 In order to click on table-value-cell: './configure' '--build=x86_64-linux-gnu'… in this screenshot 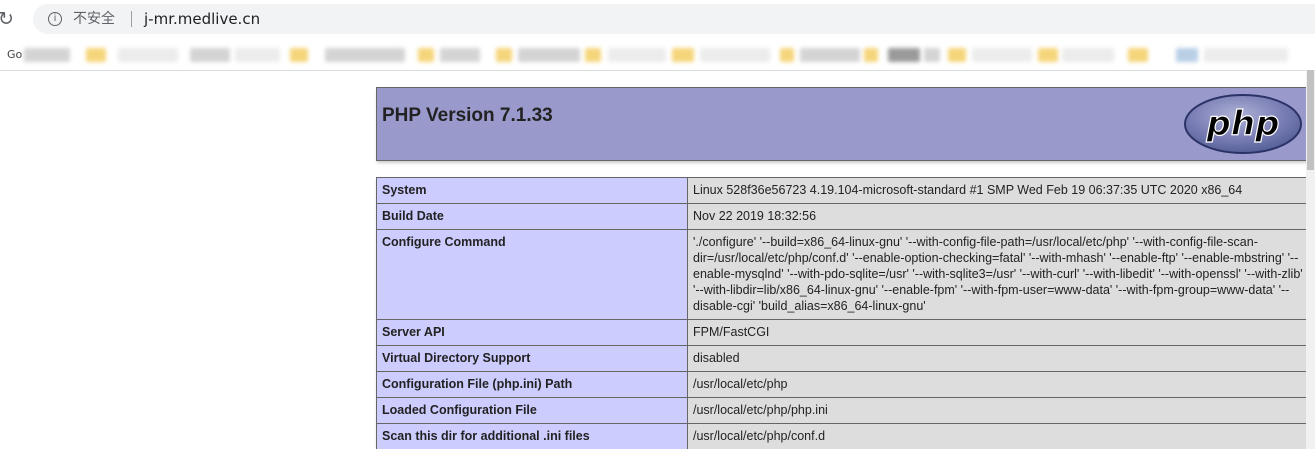, I will do `click(996, 274)`.